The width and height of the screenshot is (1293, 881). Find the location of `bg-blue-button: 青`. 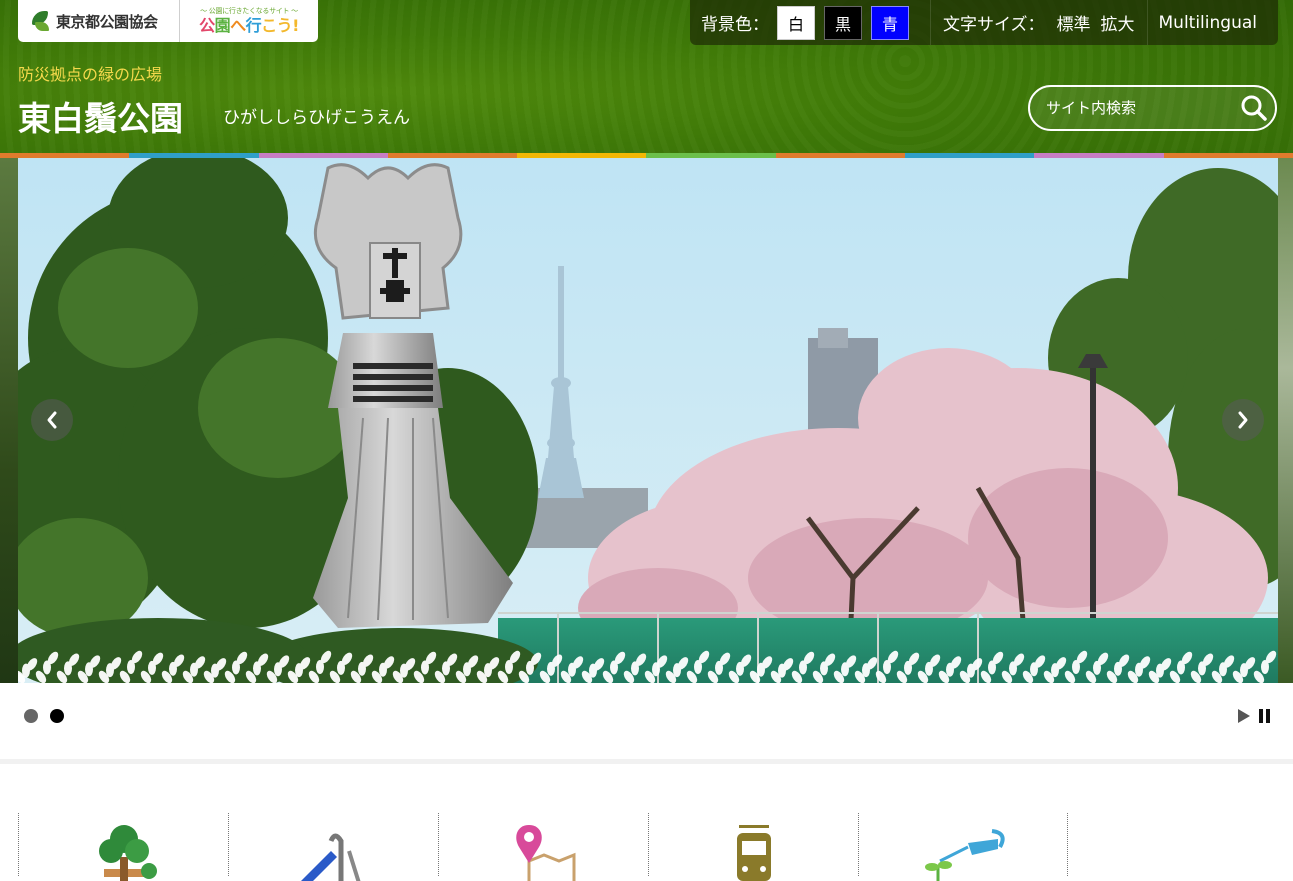

bg-blue-button: 青 is located at coordinates (890, 22).